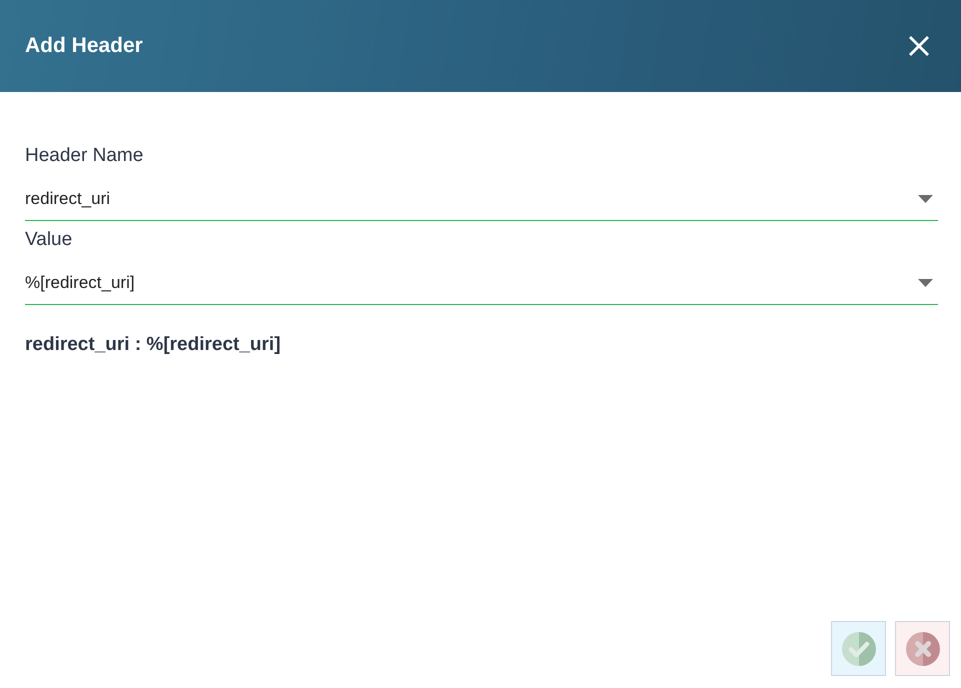  I want to click on close-icon, so click(919, 46).